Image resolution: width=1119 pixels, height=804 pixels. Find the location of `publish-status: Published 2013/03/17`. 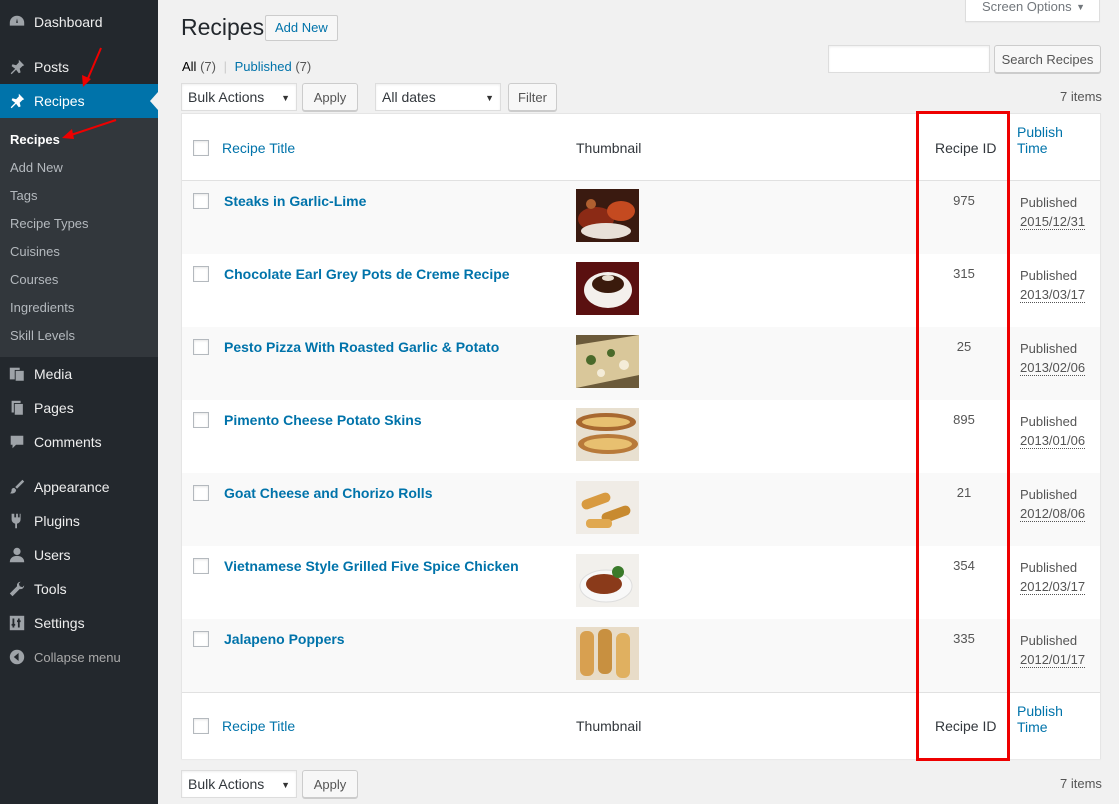

publish-status: Published 2013/03/17 is located at coordinates (1053, 285).